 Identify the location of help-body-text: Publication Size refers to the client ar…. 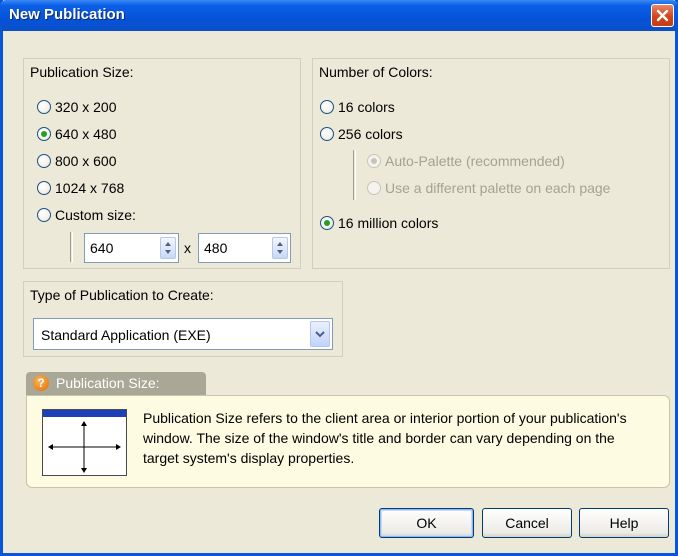
(385, 438).